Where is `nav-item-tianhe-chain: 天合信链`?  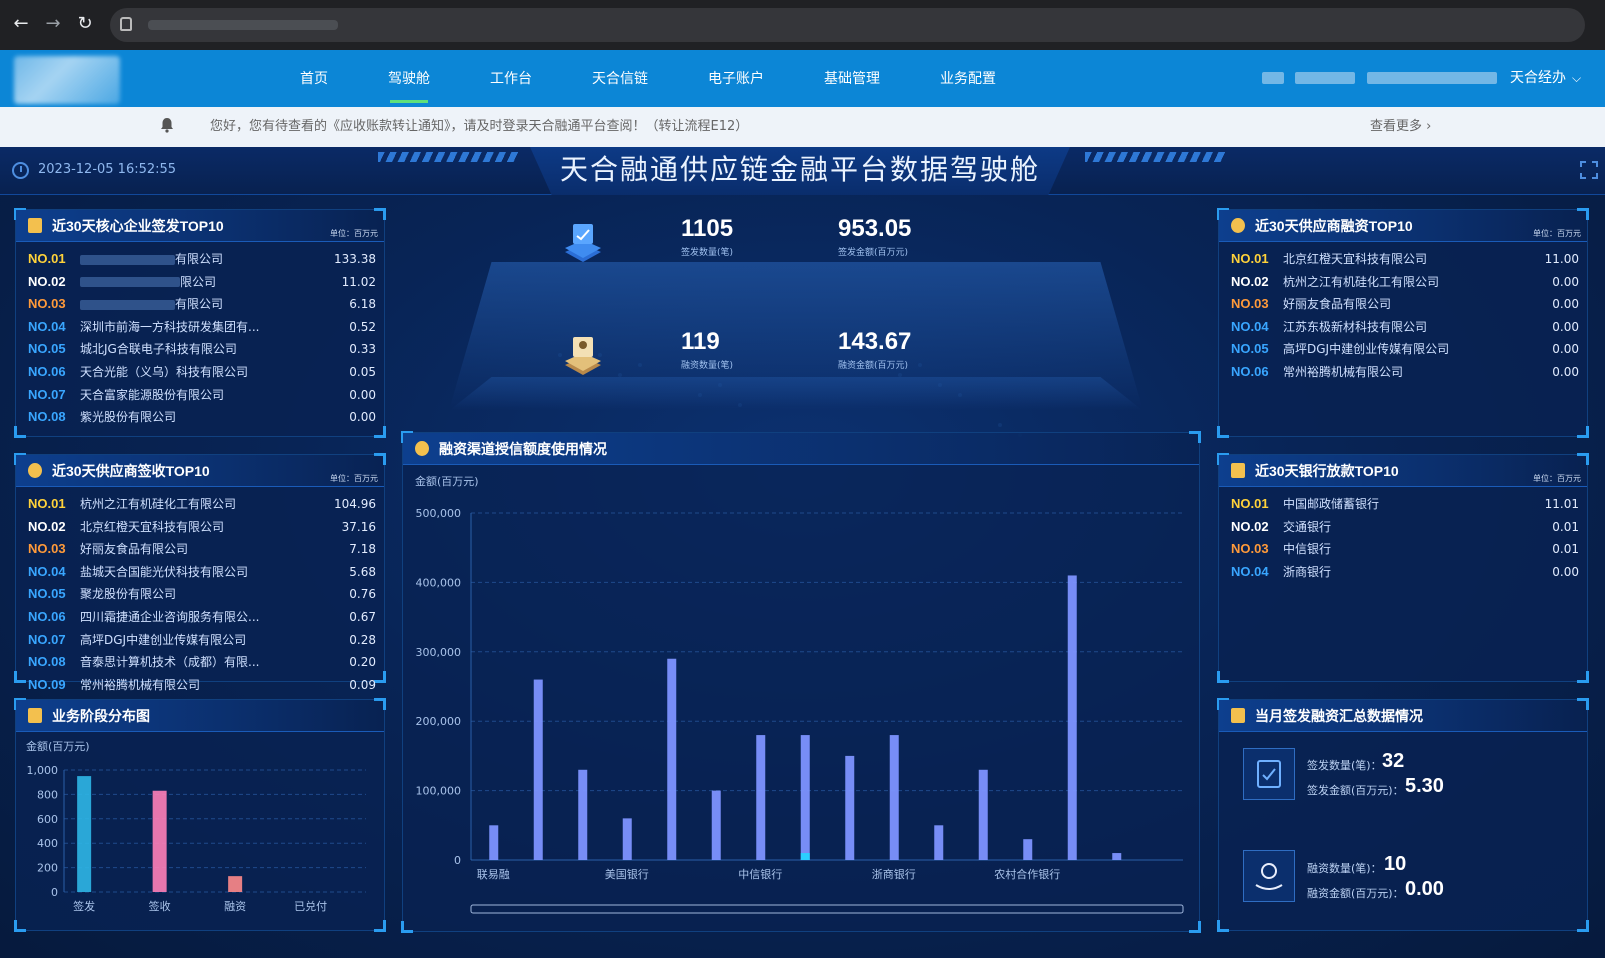 nav-item-tianhe-chain: 天合信链 is located at coordinates (620, 78).